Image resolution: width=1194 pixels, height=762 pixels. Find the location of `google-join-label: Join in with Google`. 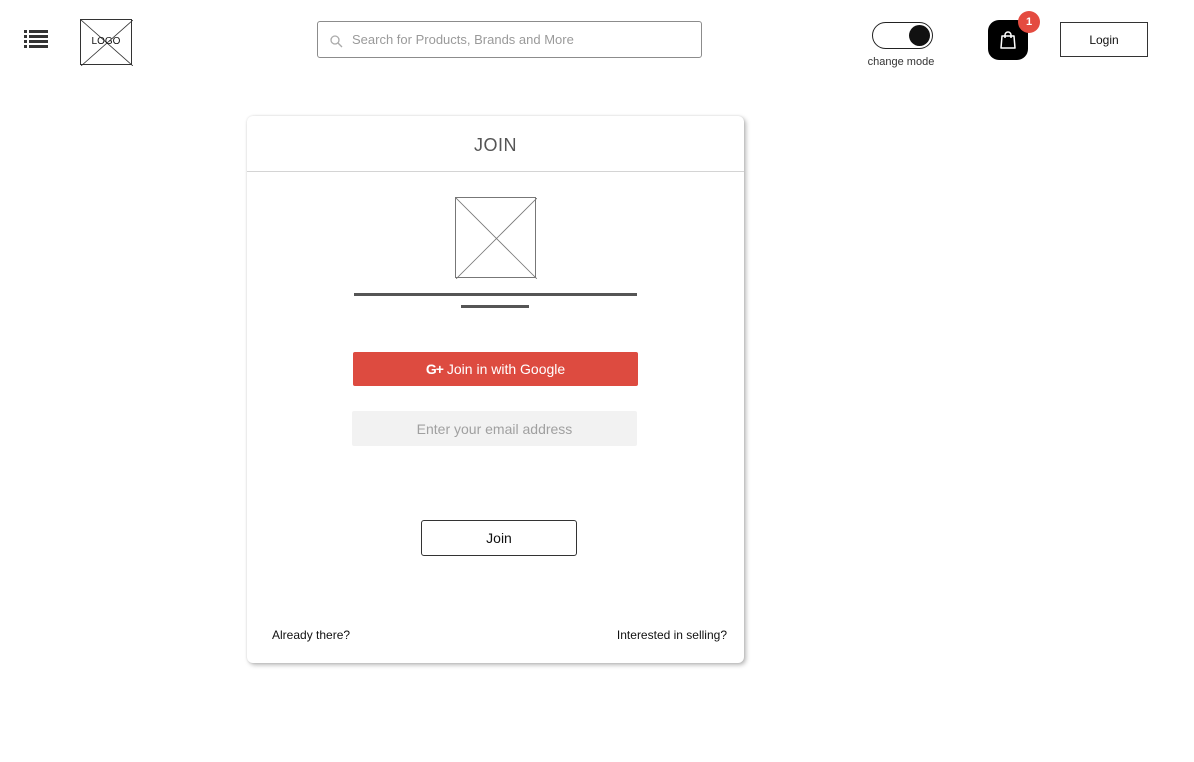

google-join-label: Join in with Google is located at coordinates (506, 369).